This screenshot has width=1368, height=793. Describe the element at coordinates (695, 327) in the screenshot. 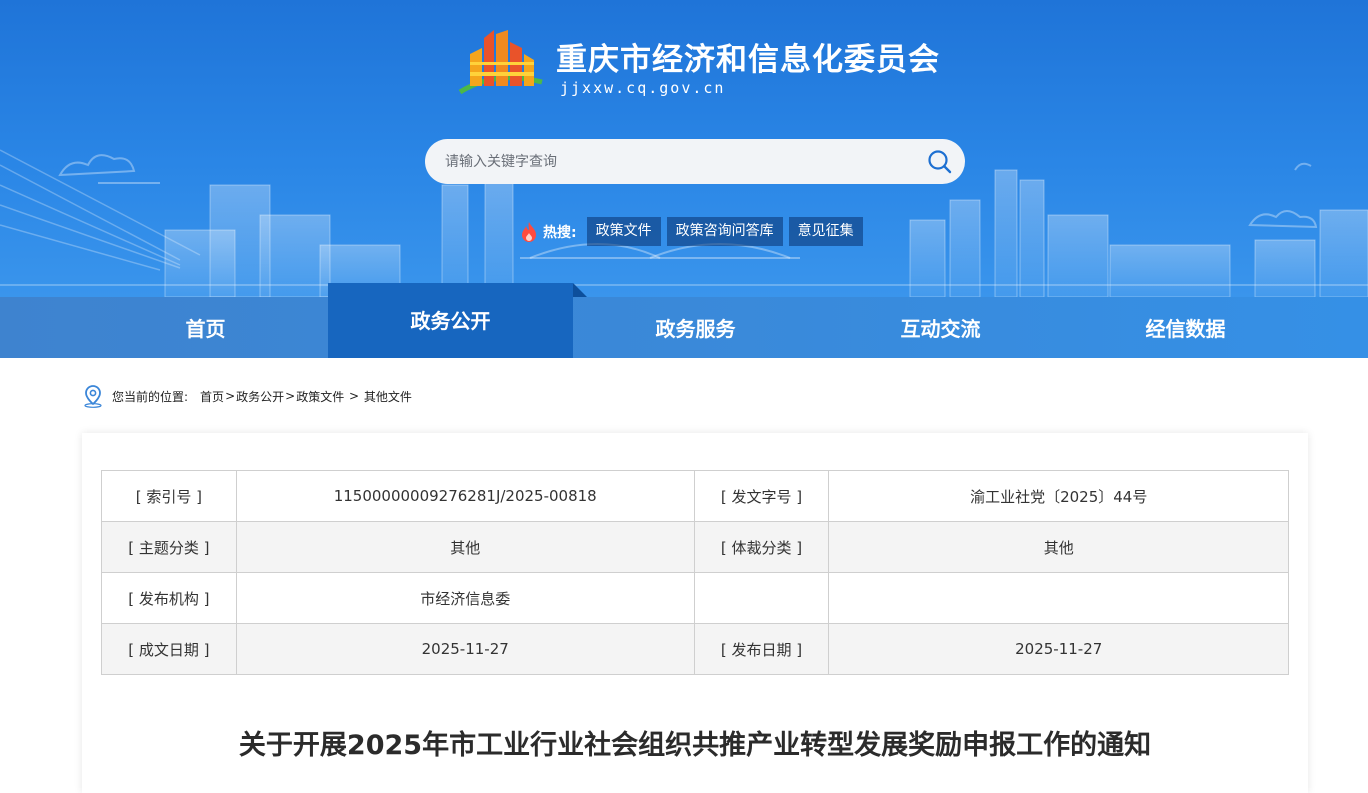

I see `nav-item-gov-services: 政务服务` at that location.